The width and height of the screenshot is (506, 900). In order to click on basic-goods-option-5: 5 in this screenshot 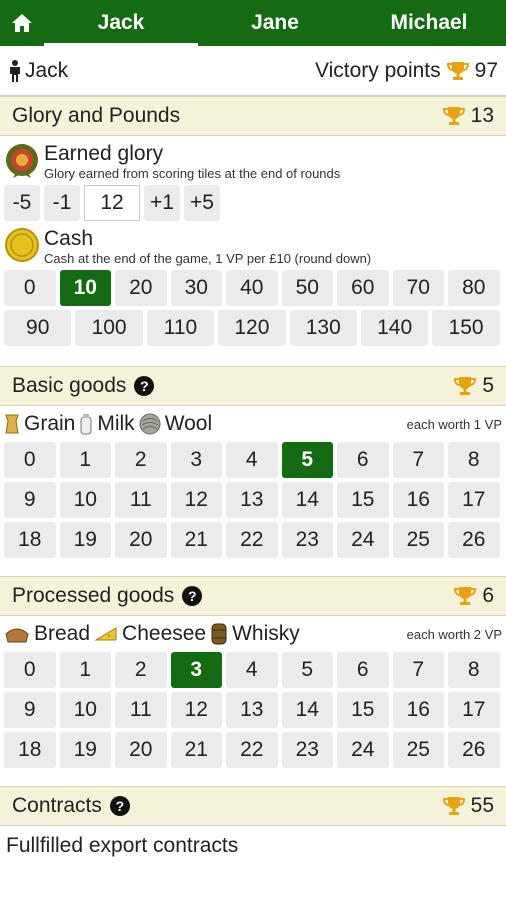, I will do `click(307, 460)`.